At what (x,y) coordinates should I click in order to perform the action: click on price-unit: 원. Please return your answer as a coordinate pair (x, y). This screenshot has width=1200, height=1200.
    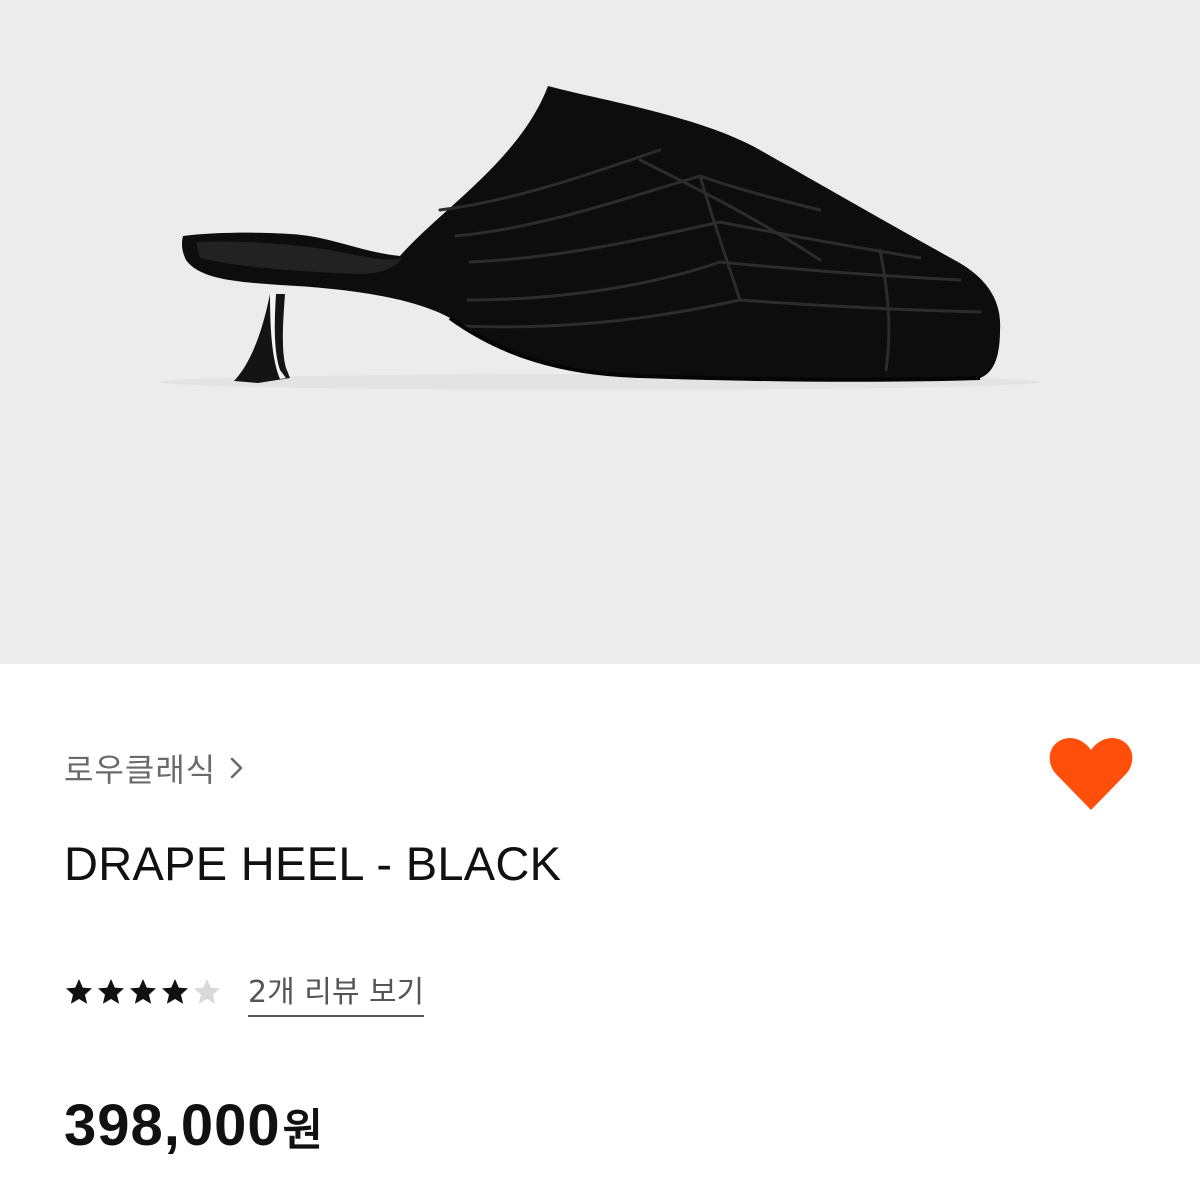
    Looking at the image, I should click on (303, 1130).